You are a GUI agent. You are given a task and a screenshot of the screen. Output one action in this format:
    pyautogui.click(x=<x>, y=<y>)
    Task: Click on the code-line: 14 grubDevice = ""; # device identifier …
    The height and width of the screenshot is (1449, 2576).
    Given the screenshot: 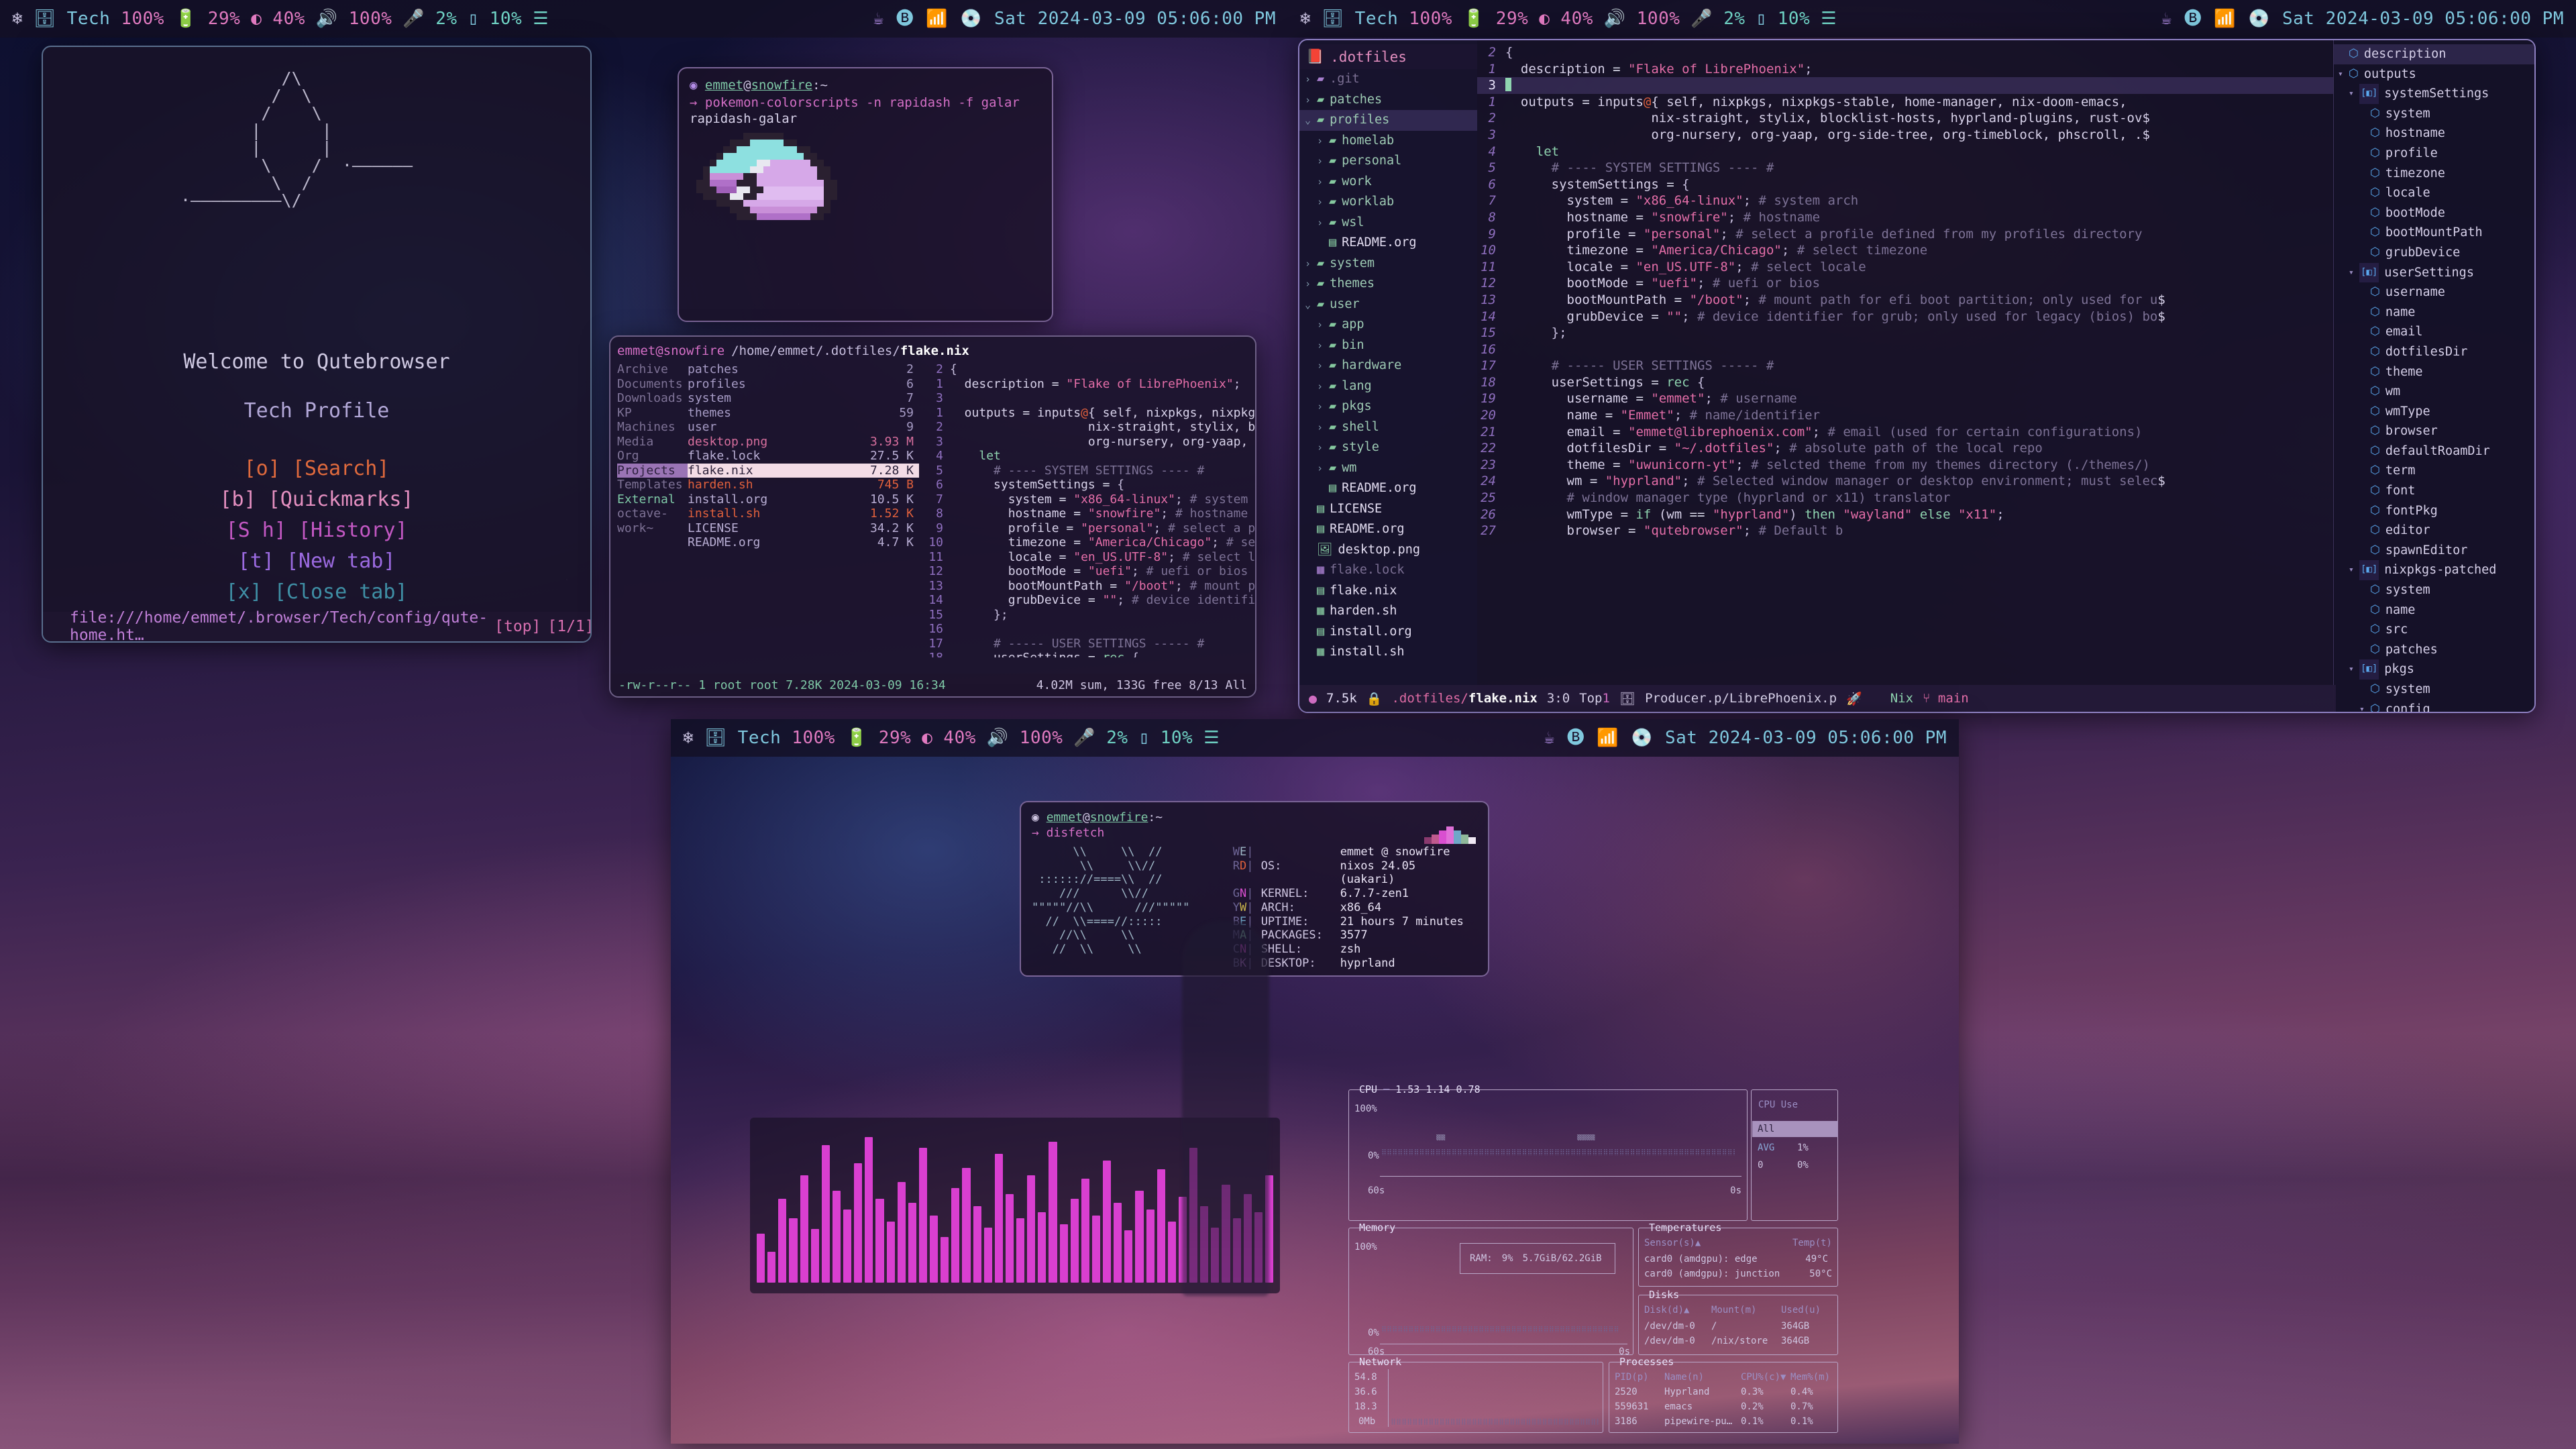 What is the action you would take?
    pyautogui.click(x=1905, y=317)
    